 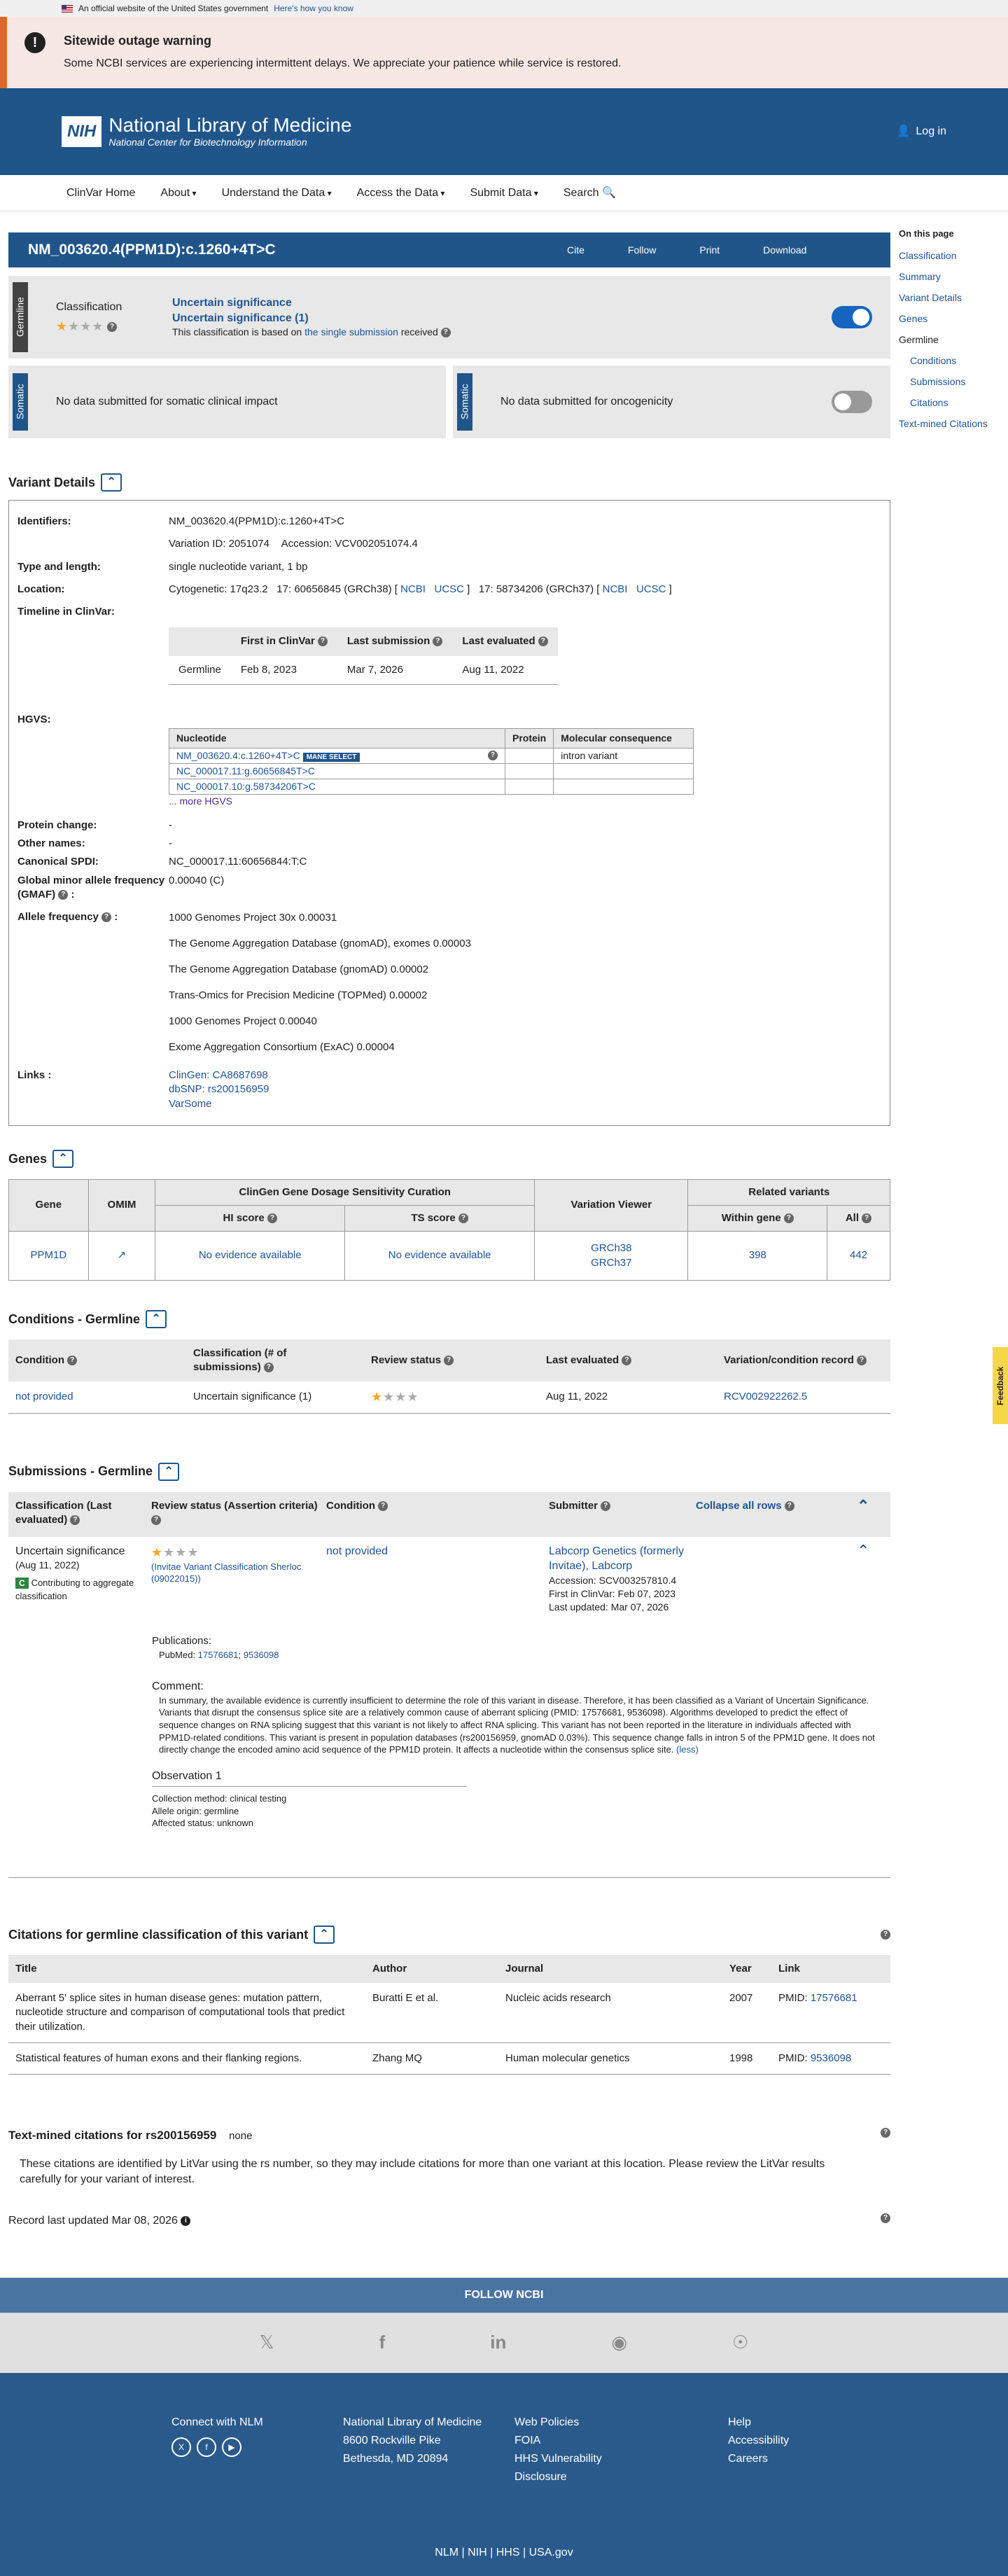 I want to click on varsome-link: VarSome, so click(x=190, y=1104).